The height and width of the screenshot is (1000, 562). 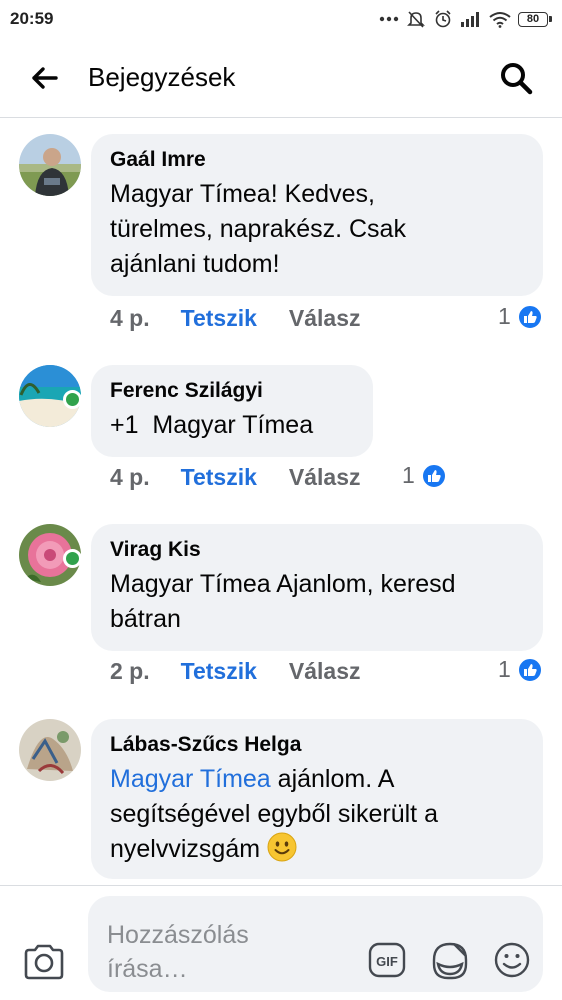 What do you see at coordinates (242, 194) in the screenshot?
I see `comment-text: Magyar Tímea! Kedves,` at bounding box center [242, 194].